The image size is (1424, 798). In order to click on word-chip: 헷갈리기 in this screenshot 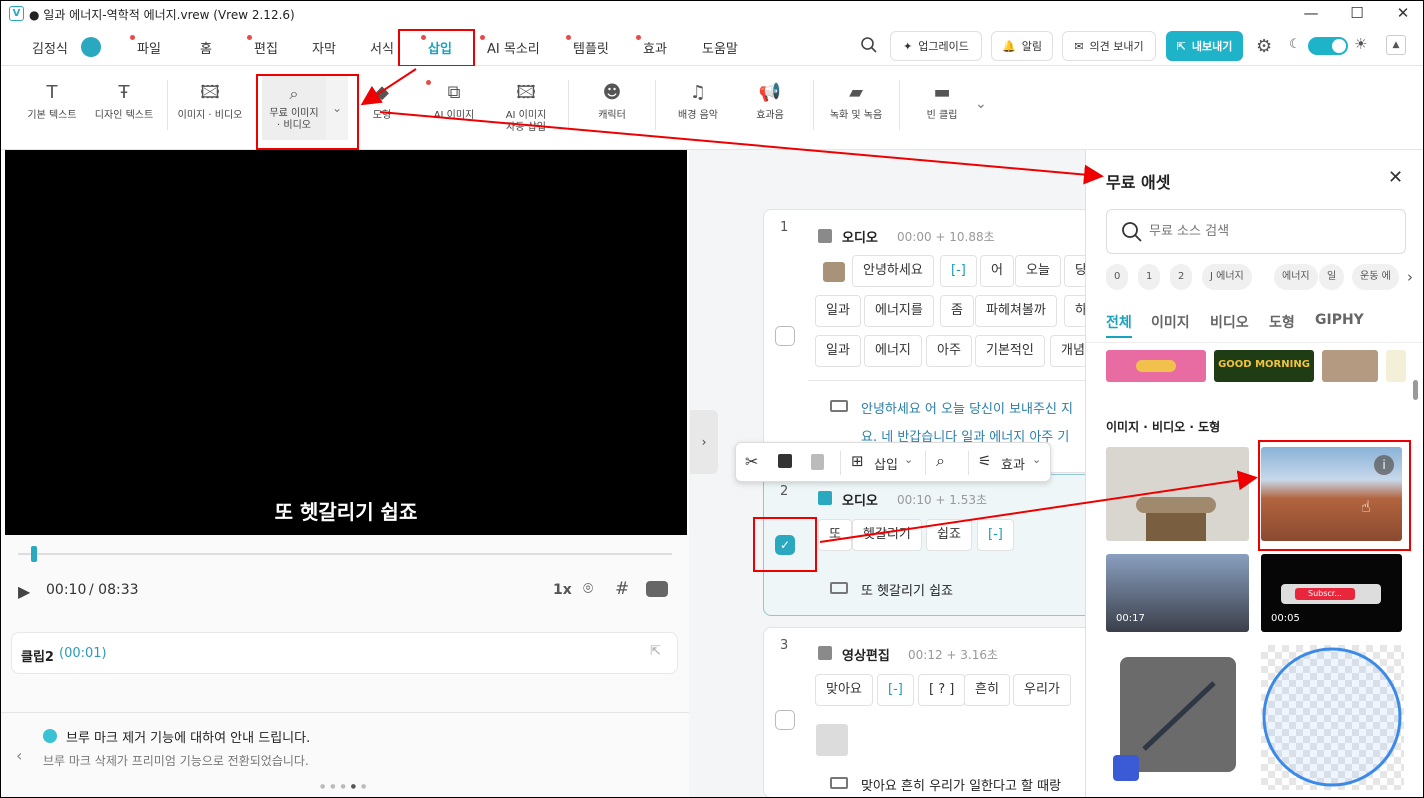, I will do `click(887, 535)`.